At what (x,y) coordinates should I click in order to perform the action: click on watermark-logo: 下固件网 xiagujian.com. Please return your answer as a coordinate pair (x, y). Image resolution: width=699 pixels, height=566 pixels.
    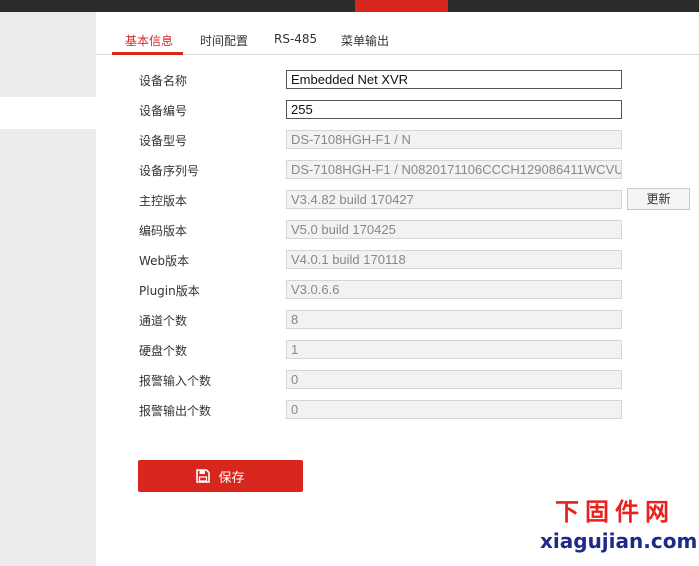
    Looking at the image, I should click on (619, 527).